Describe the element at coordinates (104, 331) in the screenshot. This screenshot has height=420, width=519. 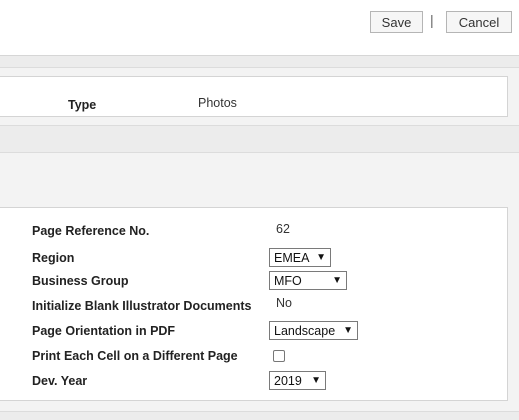
I see `orientation-label: Page Orientation in PDF` at that location.